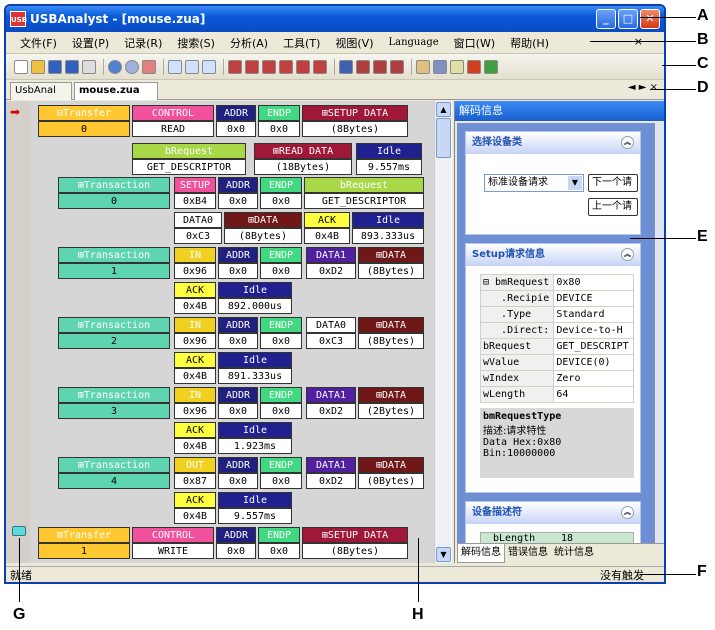 This screenshot has width=715, height=630. What do you see at coordinates (556, 282) in the screenshot?
I see `property-row: ⊟ bmRequest 0x80` at bounding box center [556, 282].